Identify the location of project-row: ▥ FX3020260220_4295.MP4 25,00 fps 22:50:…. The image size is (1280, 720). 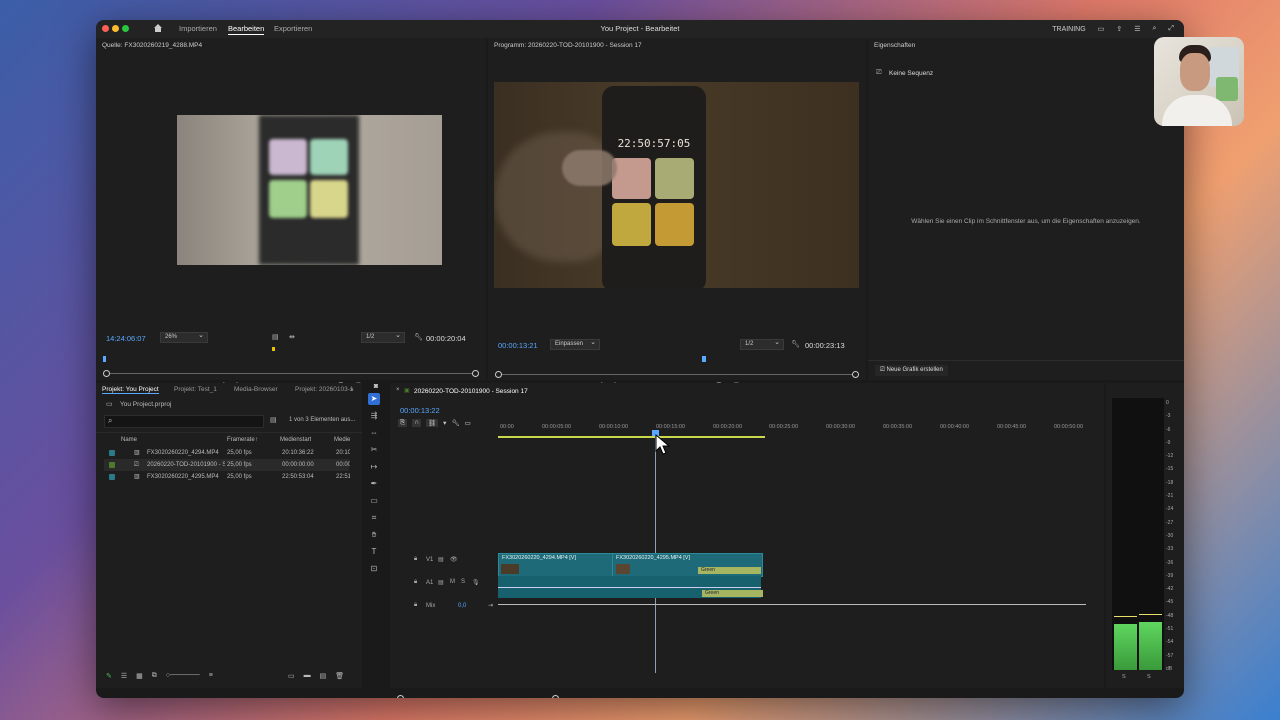
(227, 477).